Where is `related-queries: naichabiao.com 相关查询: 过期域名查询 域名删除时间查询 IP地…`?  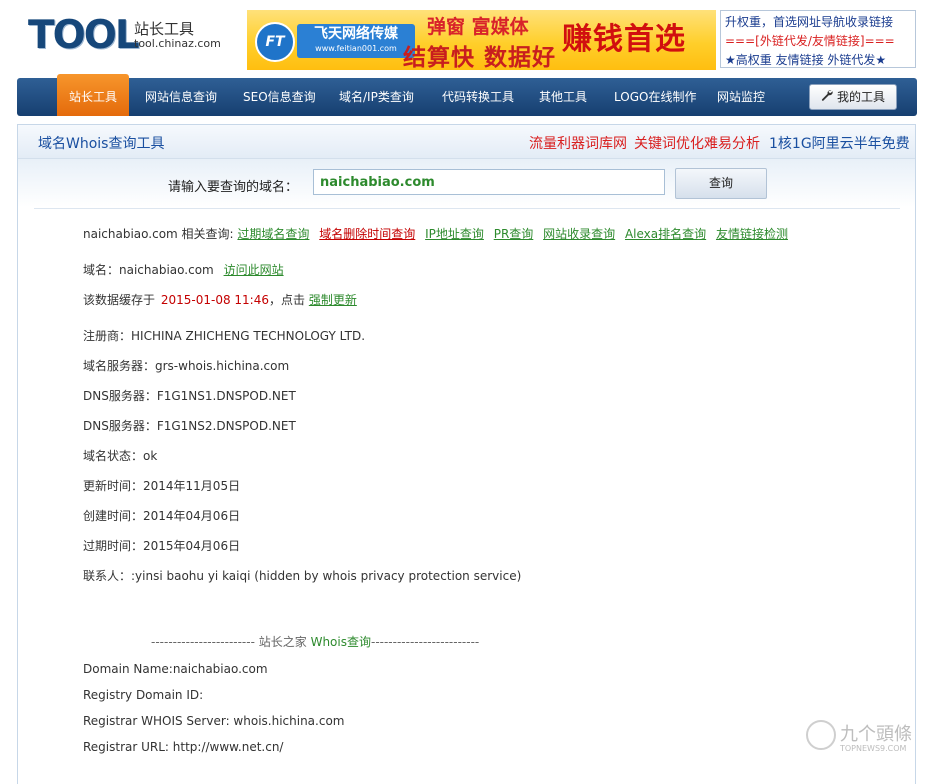 related-queries: naichabiao.com 相关查询: 过期域名查询 域名删除时间查询 IP地… is located at coordinates (438, 233).